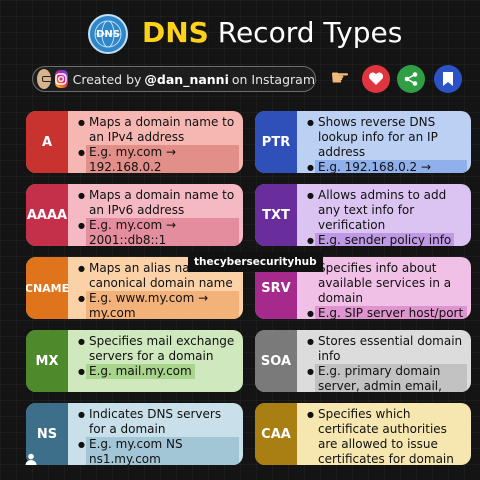 Image resolution: width=480 pixels, height=480 pixels. I want to click on record-example: E.g. www.my.com → my.com, so click(162, 305).